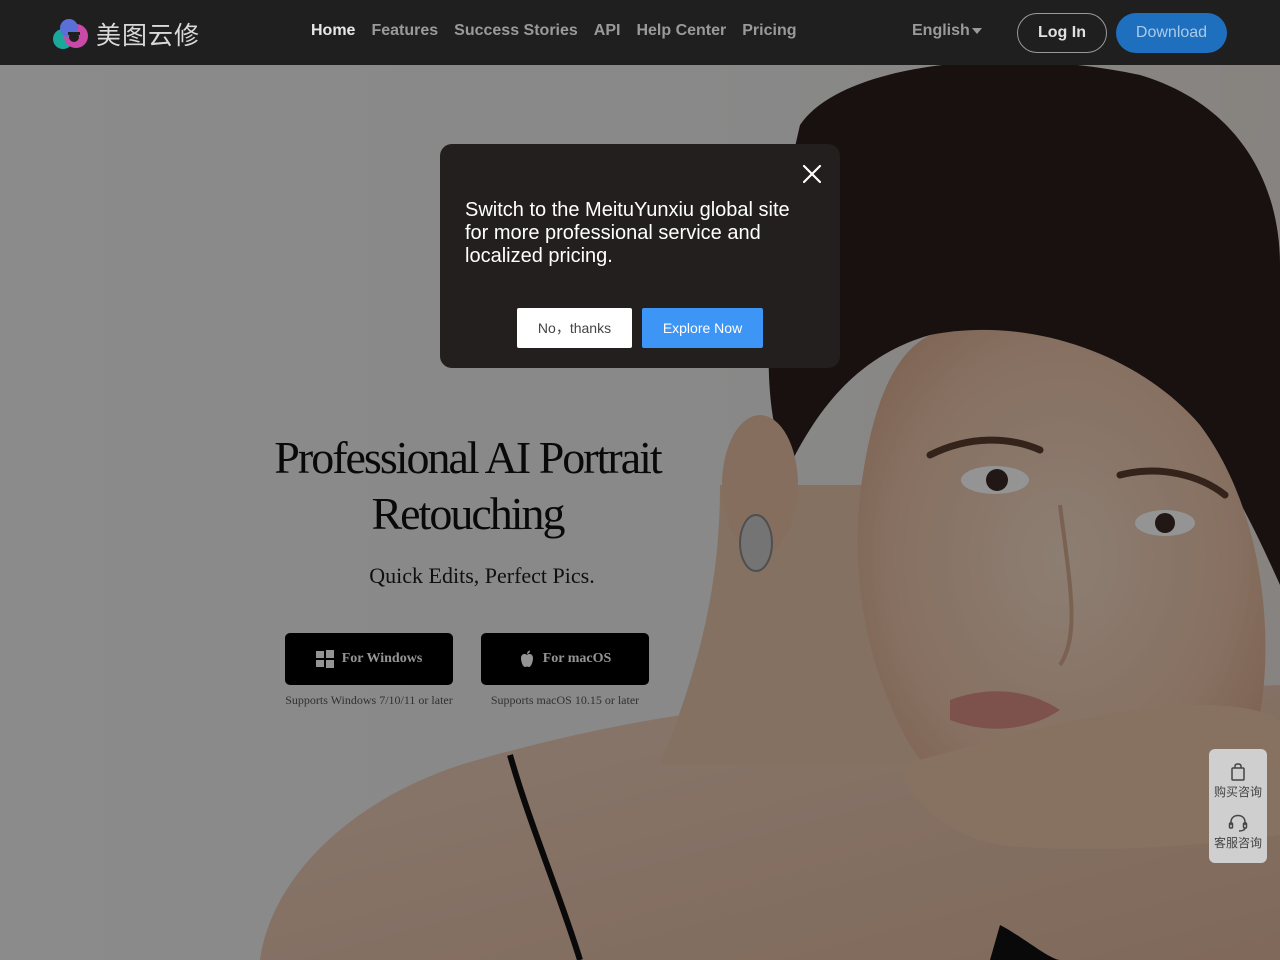 The width and height of the screenshot is (1280, 960). I want to click on logo-icon, so click(71, 34).